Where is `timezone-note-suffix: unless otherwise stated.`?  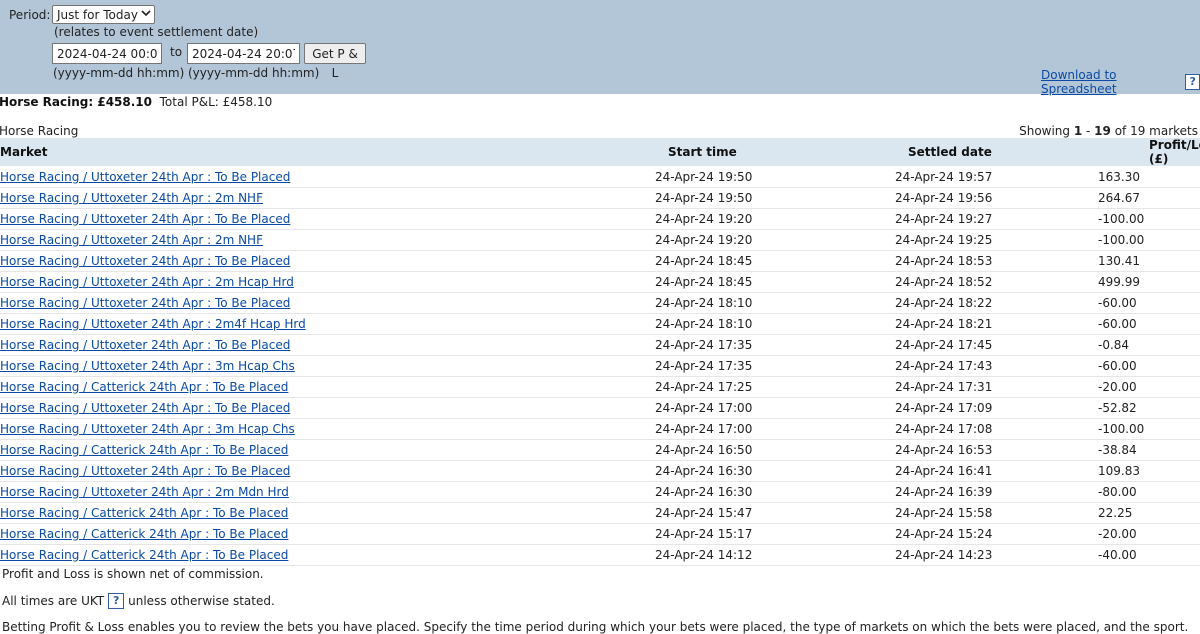 timezone-note-suffix: unless otherwise stated. is located at coordinates (201, 601).